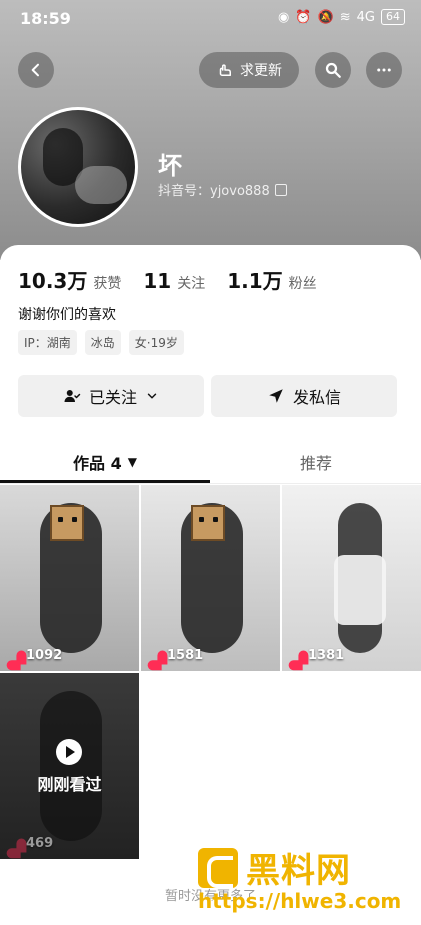 Image resolution: width=421 pixels, height=925 pixels. I want to click on likes-number: 10.3万, so click(53, 281).